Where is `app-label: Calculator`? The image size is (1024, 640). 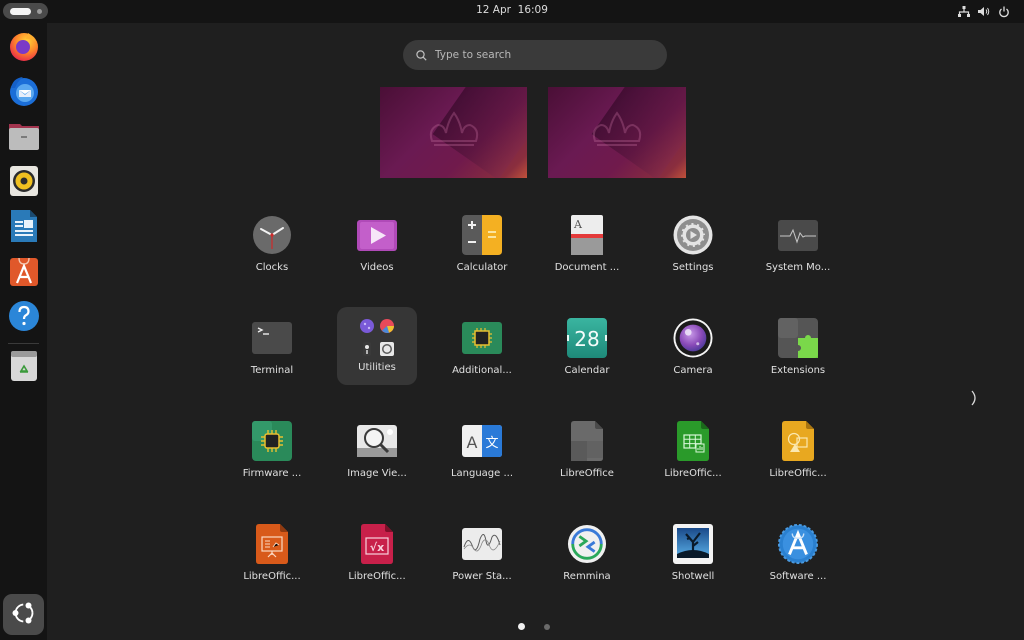
app-label: Calculator is located at coordinates (482, 267).